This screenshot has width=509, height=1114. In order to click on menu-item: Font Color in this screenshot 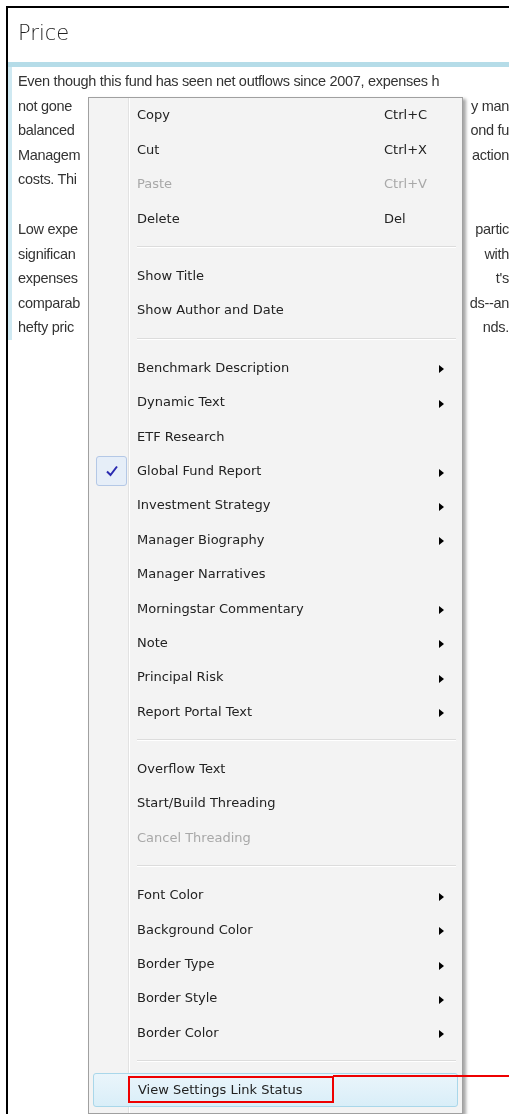, I will do `click(275, 895)`.